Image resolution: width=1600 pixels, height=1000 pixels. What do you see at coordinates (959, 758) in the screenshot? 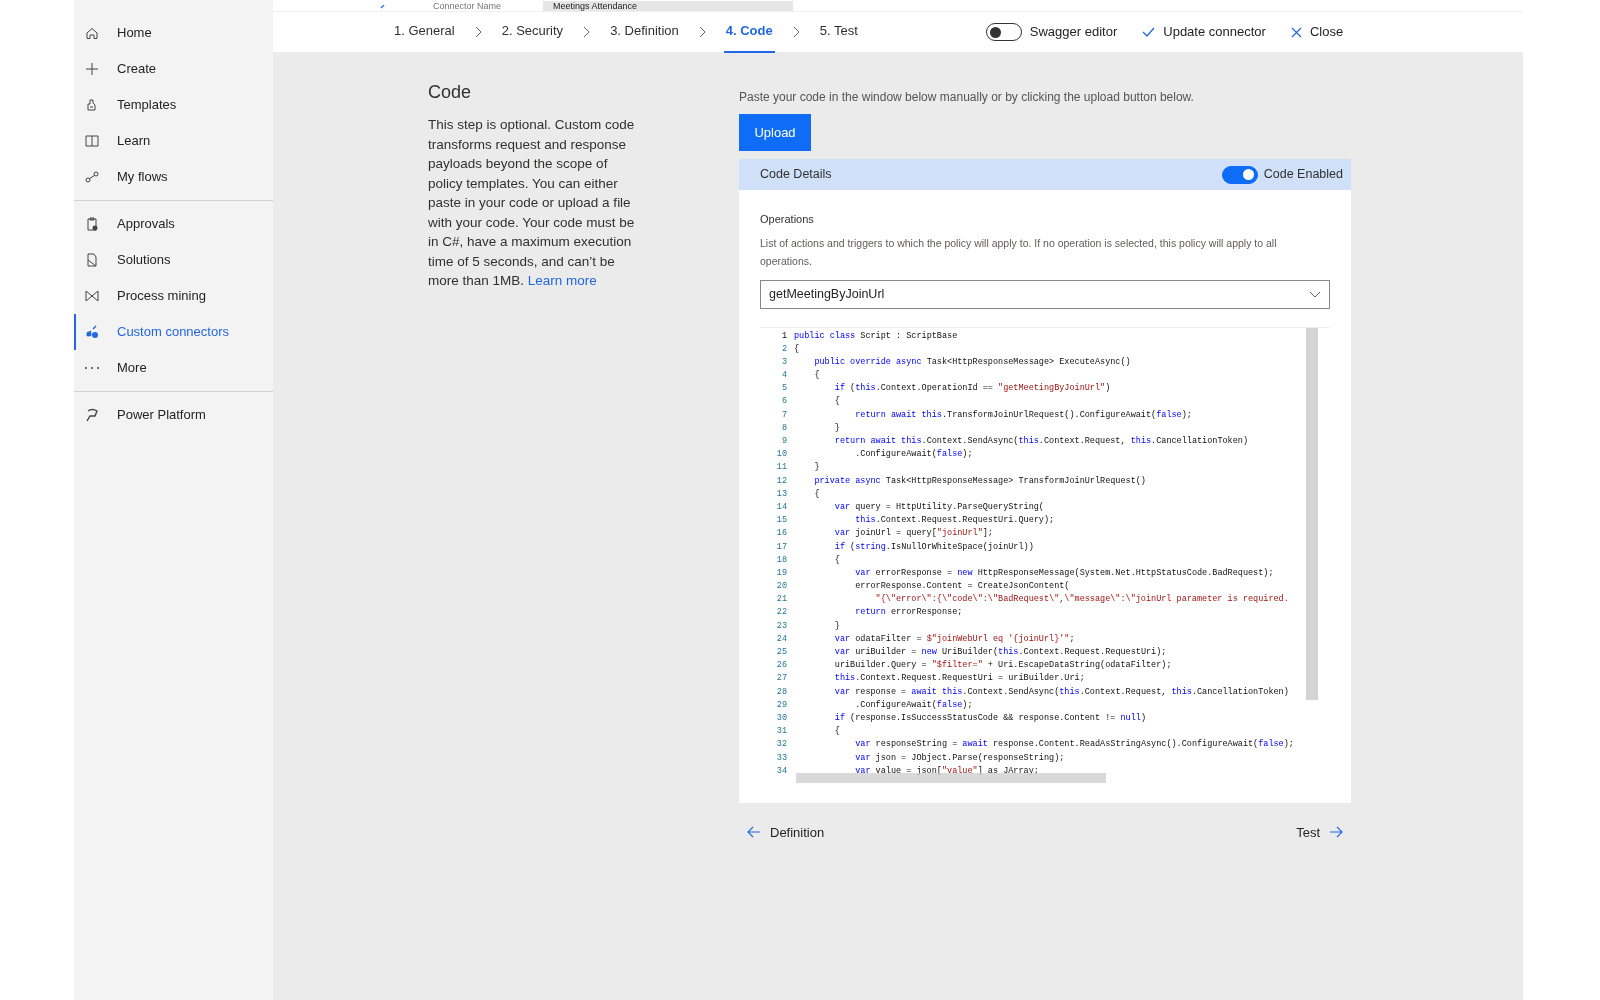
I see `code-line: var json = JObject.Parse(responseString);` at bounding box center [959, 758].